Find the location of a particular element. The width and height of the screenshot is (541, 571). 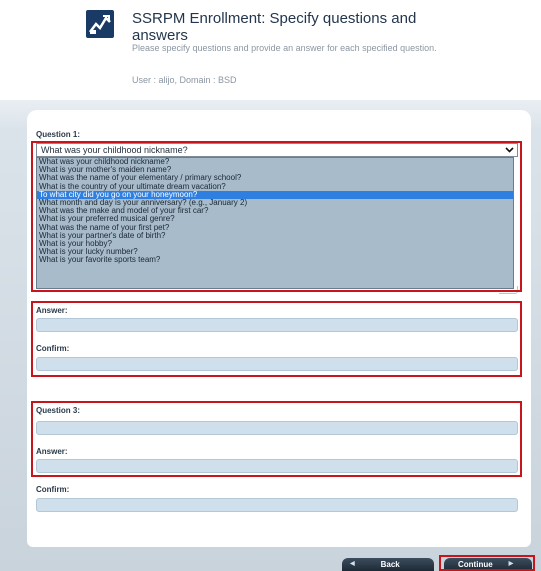

arrow-right-icon: ▶ is located at coordinates (511, 564).